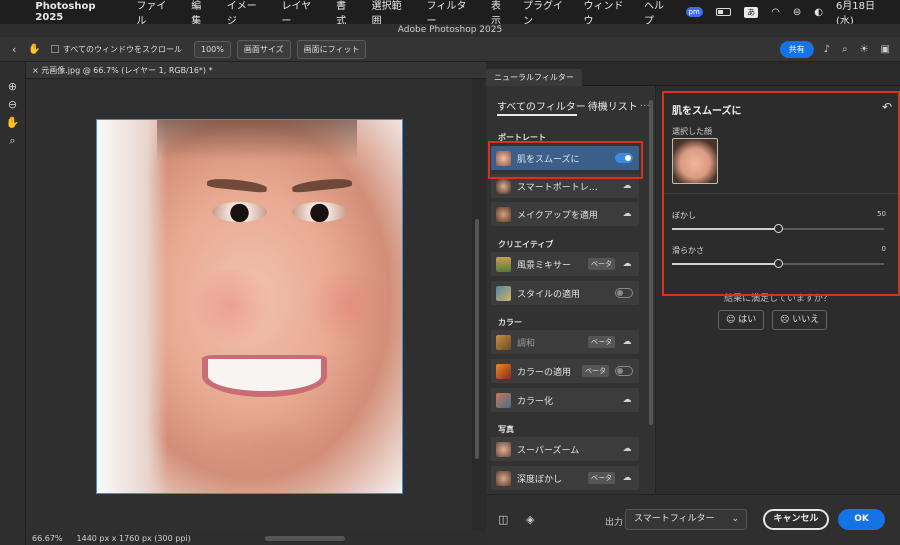 This screenshot has height=545, width=900. What do you see at coordinates (503, 449) in the screenshot?
I see `super-zoom-thumb` at bounding box center [503, 449].